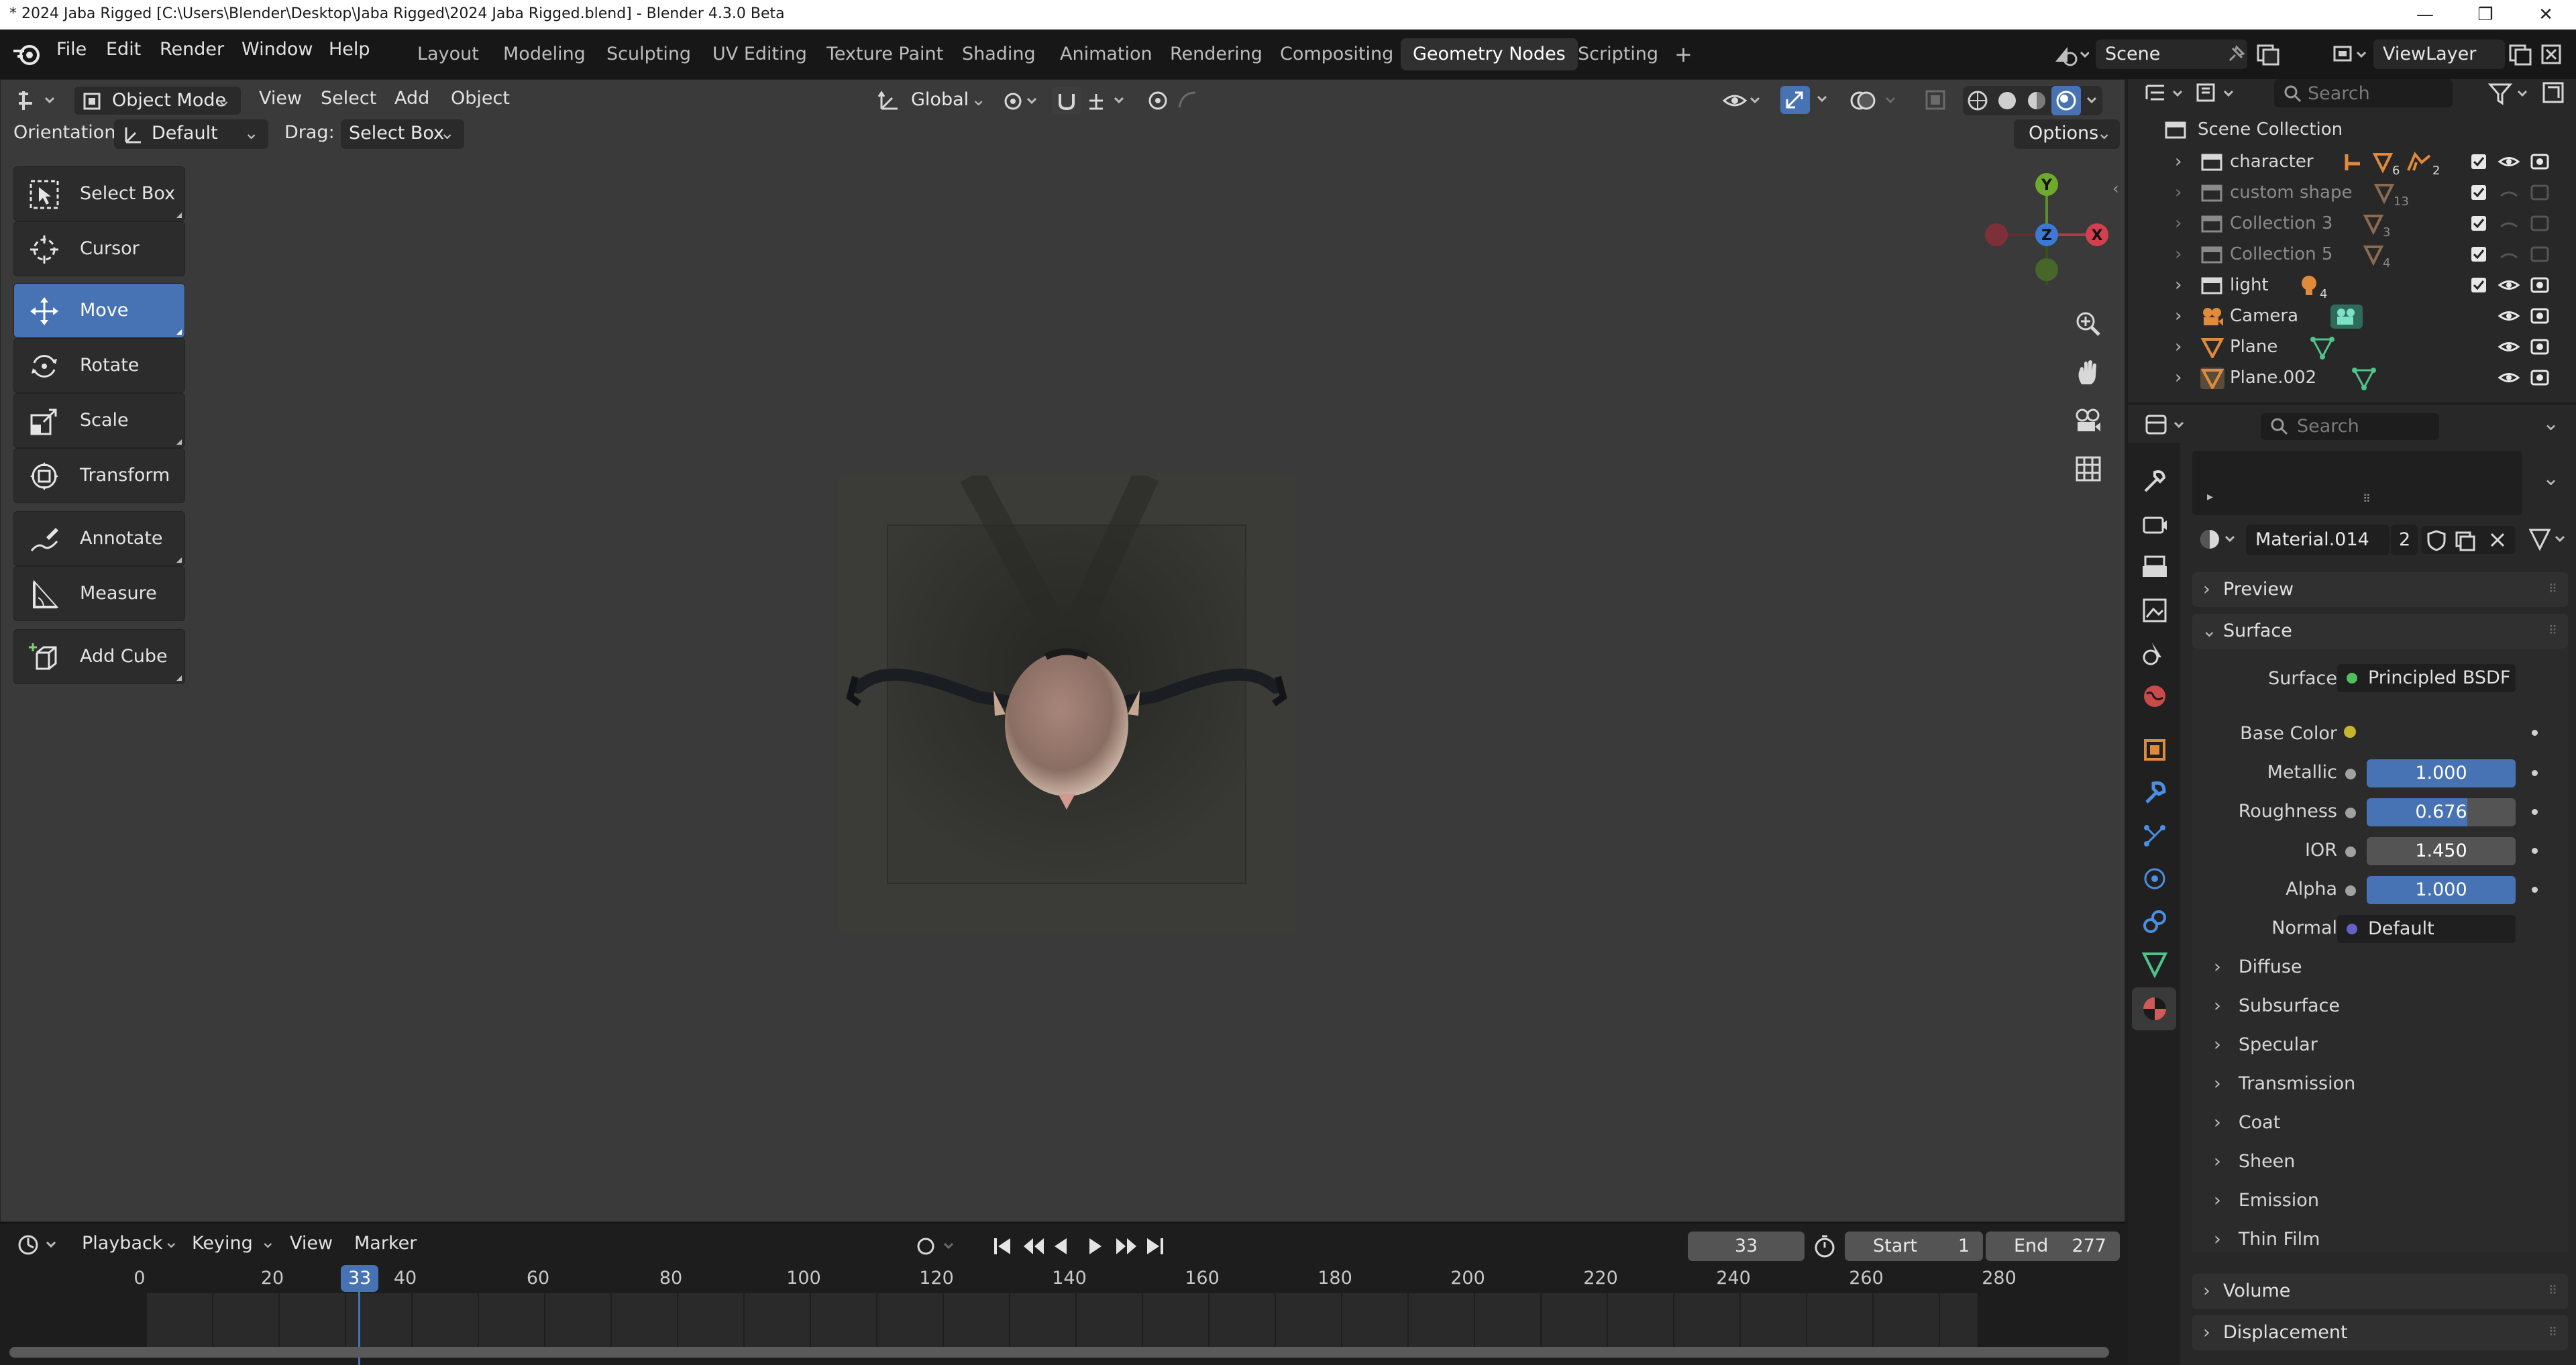 The image size is (2576, 1365). What do you see at coordinates (2032, 101) in the screenshot?
I see `shading-mode-group` at bounding box center [2032, 101].